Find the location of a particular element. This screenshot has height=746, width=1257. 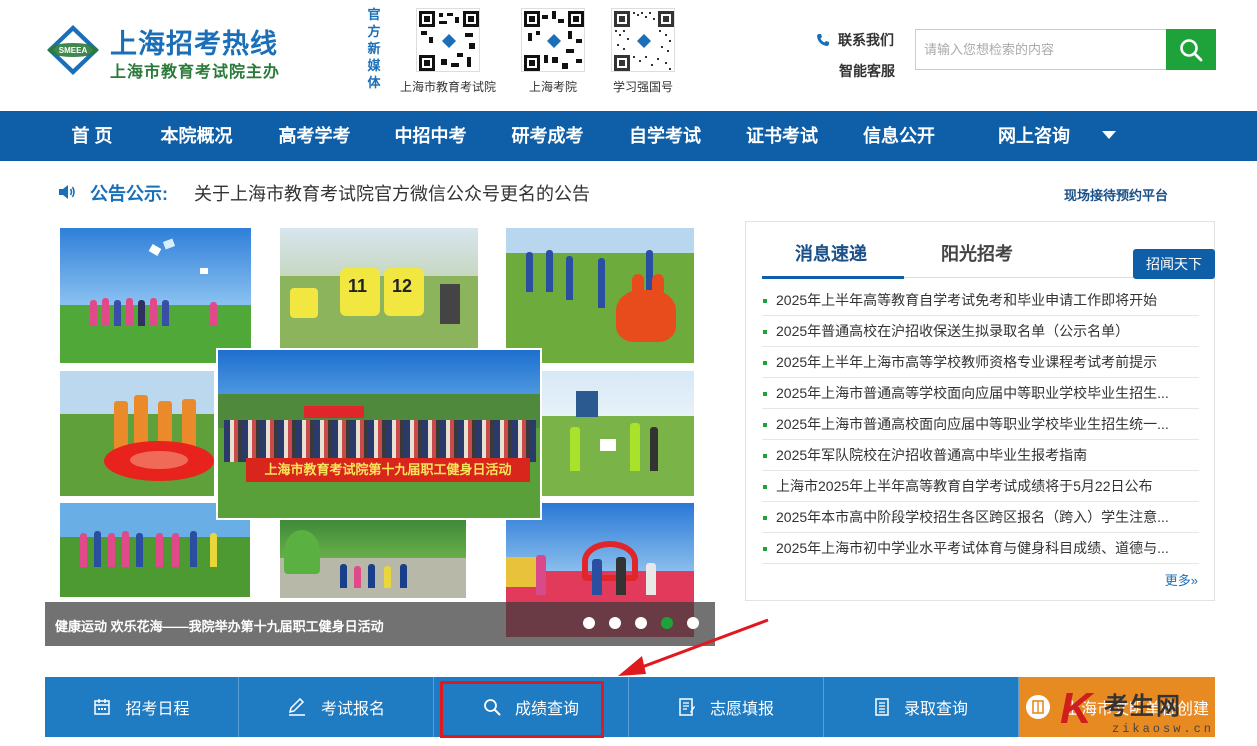

active-tab-indicator is located at coordinates (833, 277).